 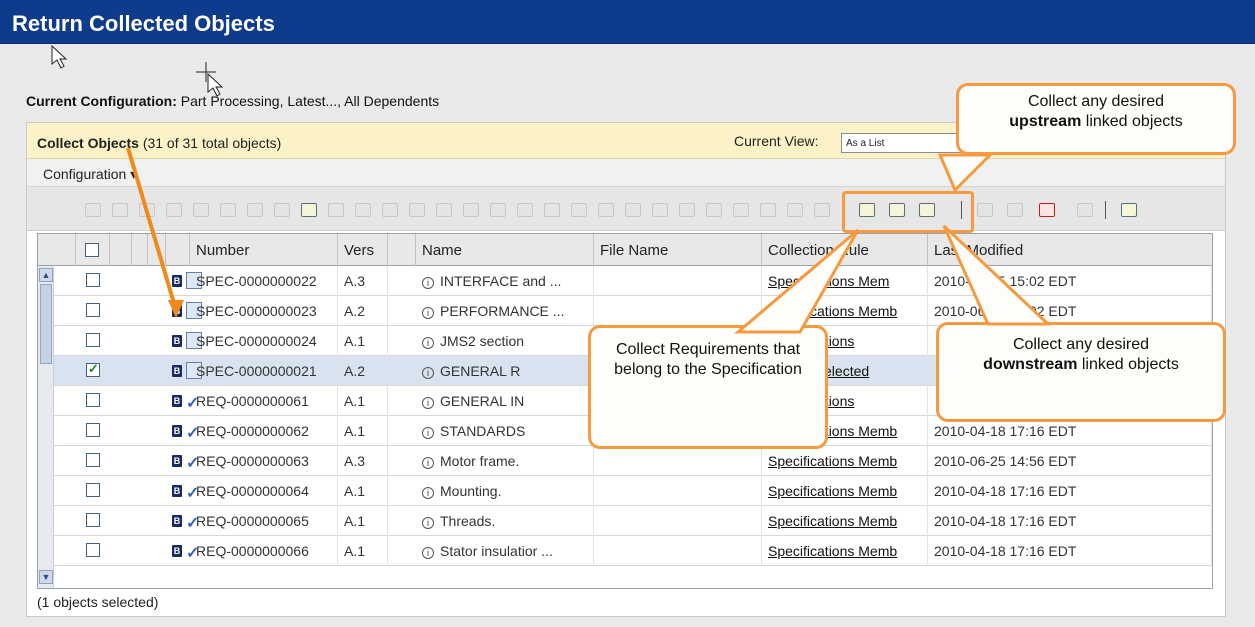 I want to click on header-last-modified: Last Modified, so click(x=1070, y=250).